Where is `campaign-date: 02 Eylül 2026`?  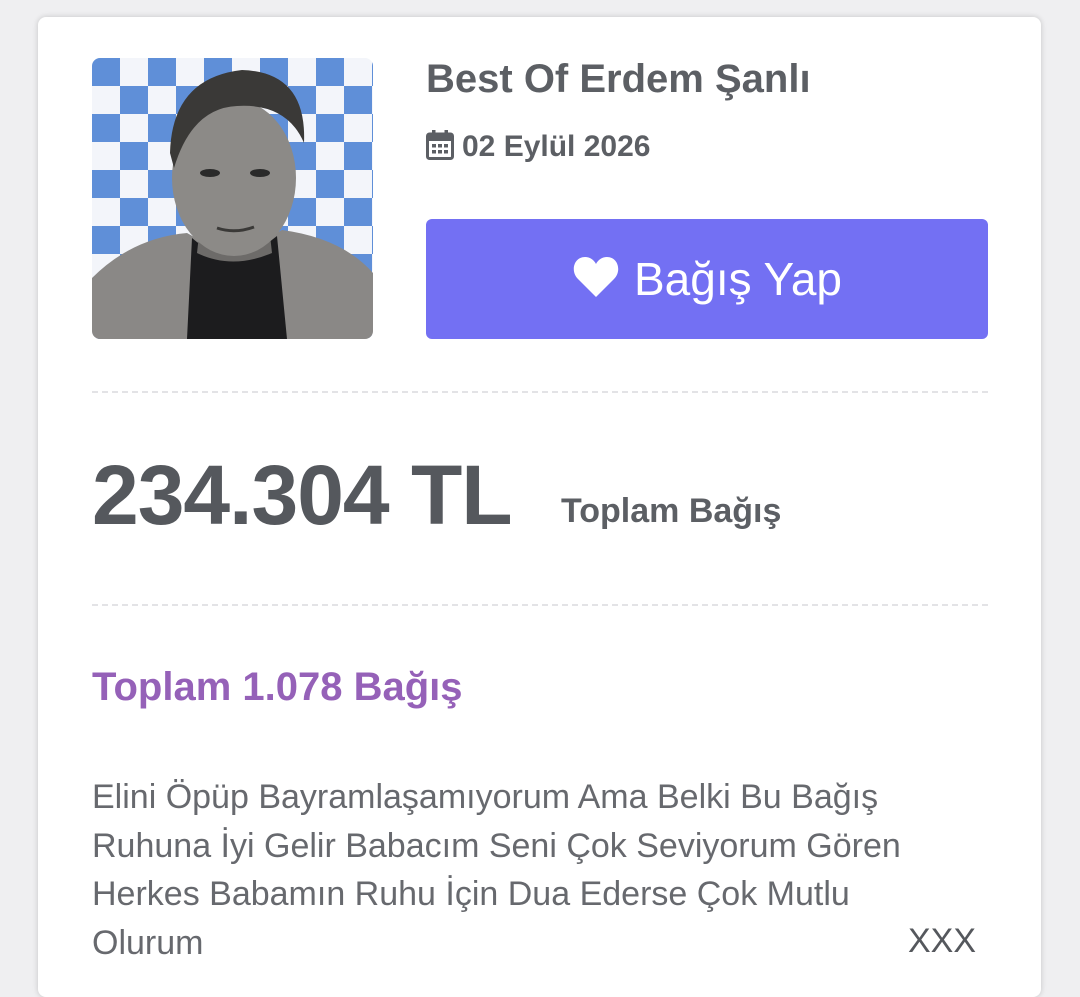
campaign-date: 02 Eylül 2026 is located at coordinates (538, 147).